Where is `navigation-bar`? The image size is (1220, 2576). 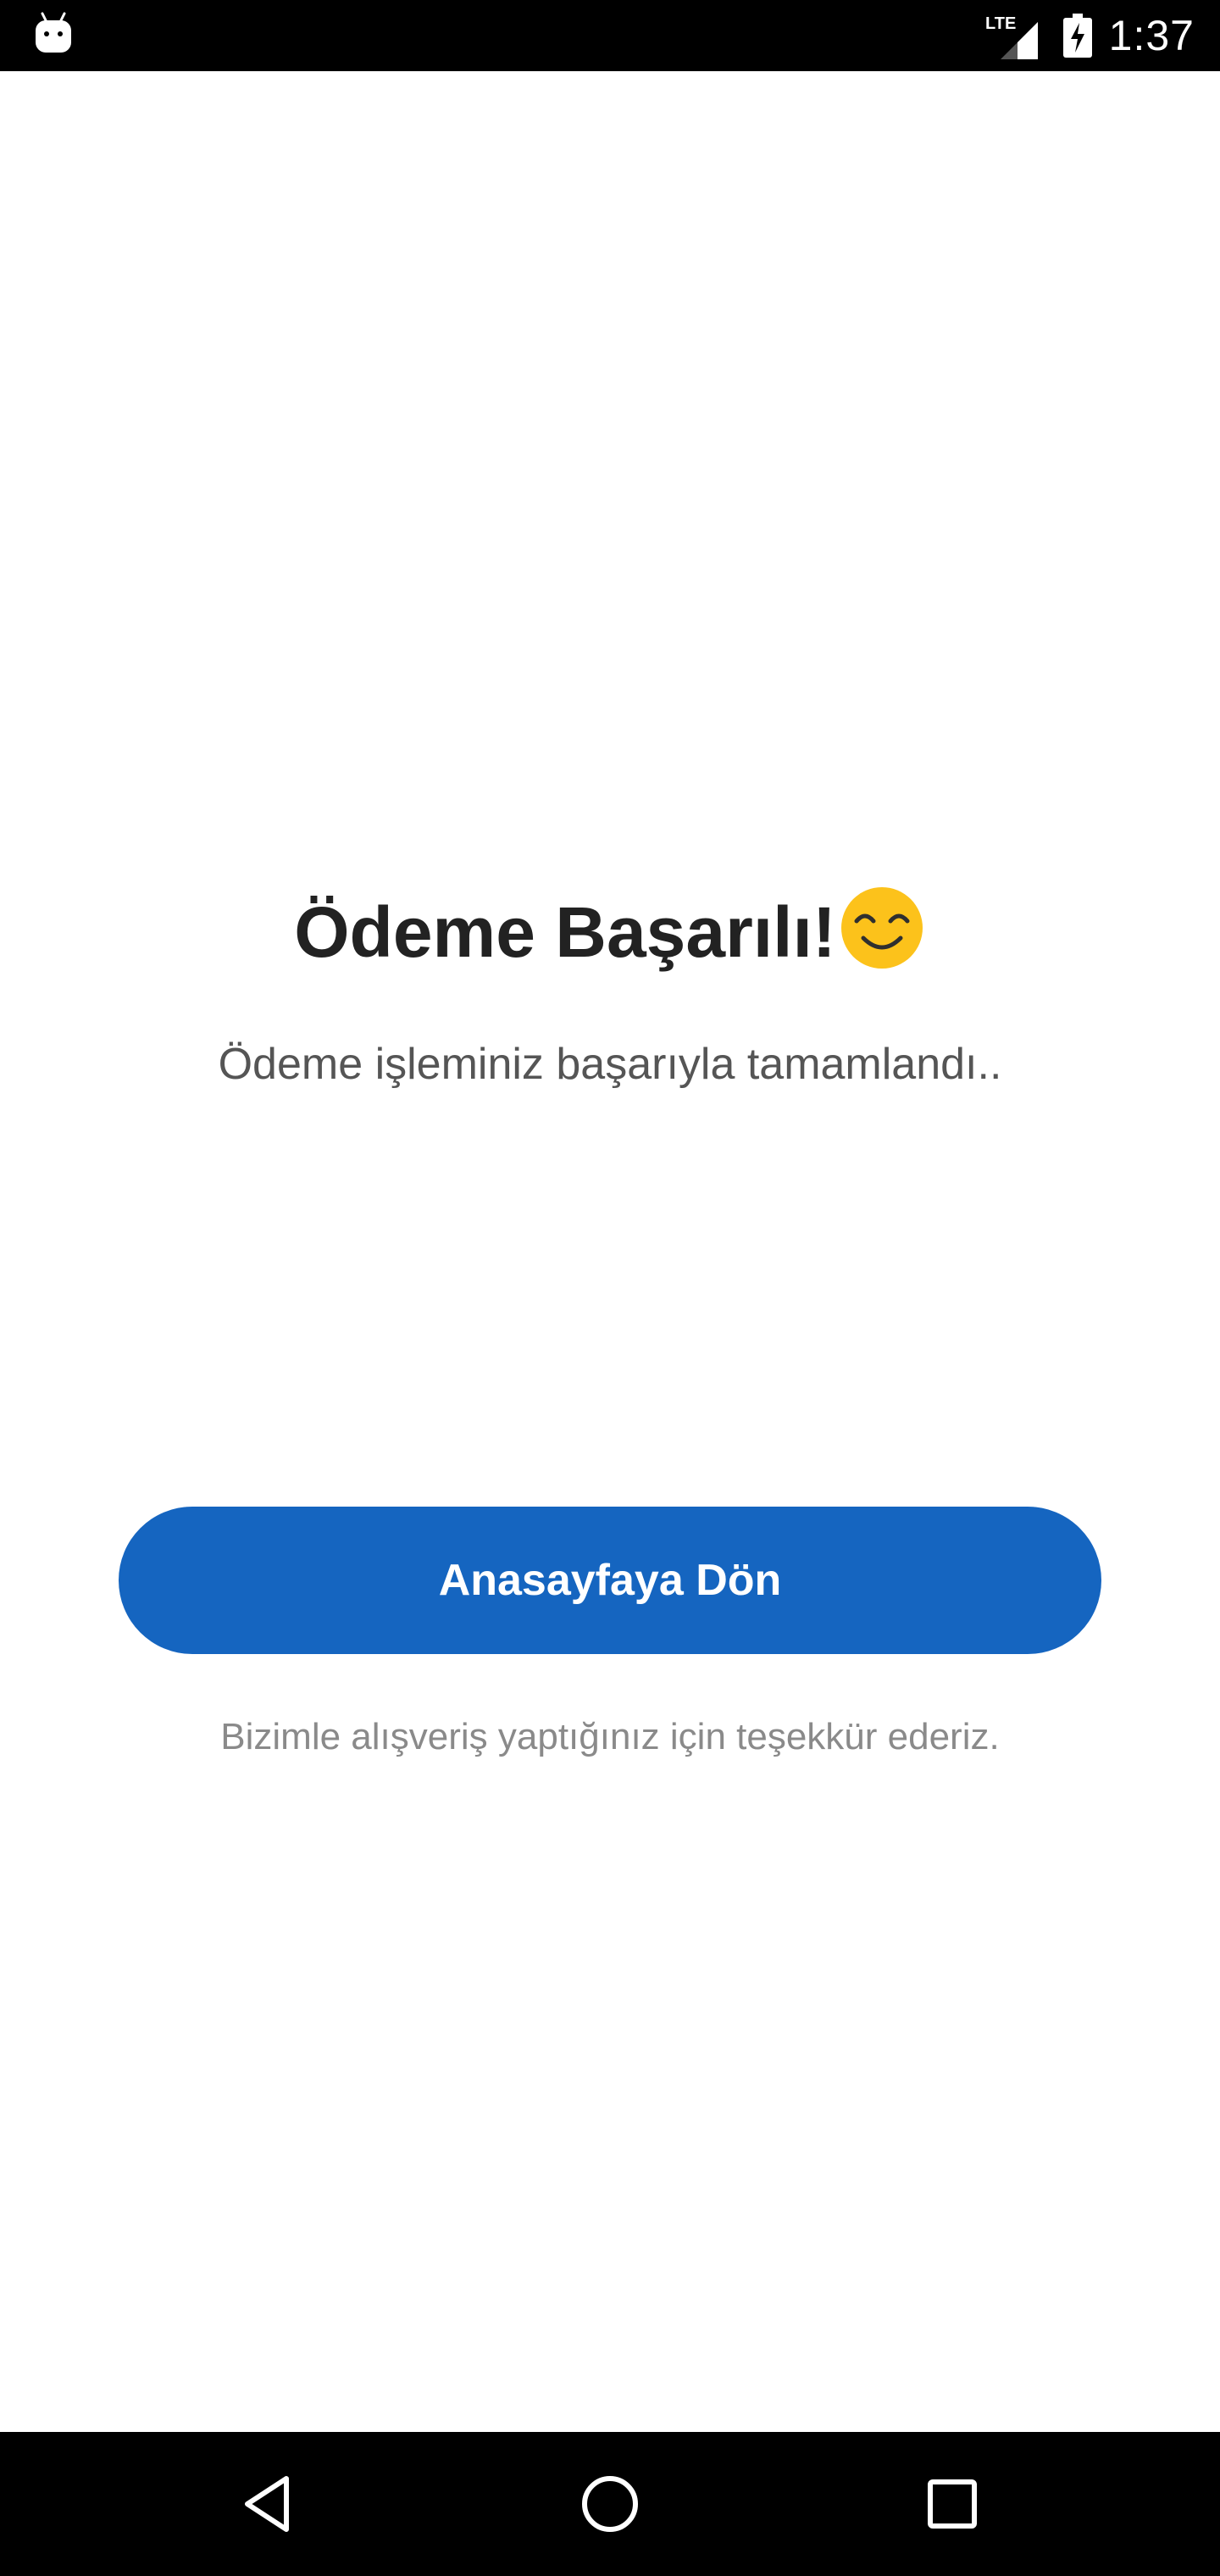
navigation-bar is located at coordinates (610, 2504).